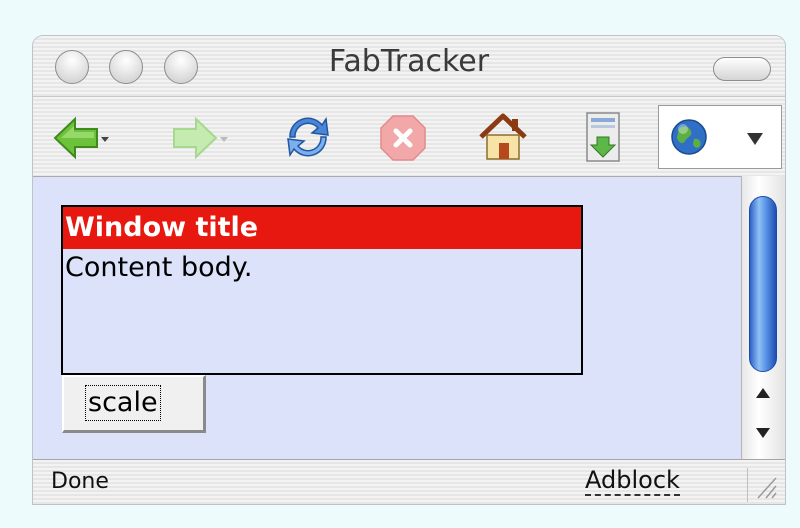 The image size is (800, 528). What do you see at coordinates (742, 69) in the screenshot?
I see `toolbar-toggle-button` at bounding box center [742, 69].